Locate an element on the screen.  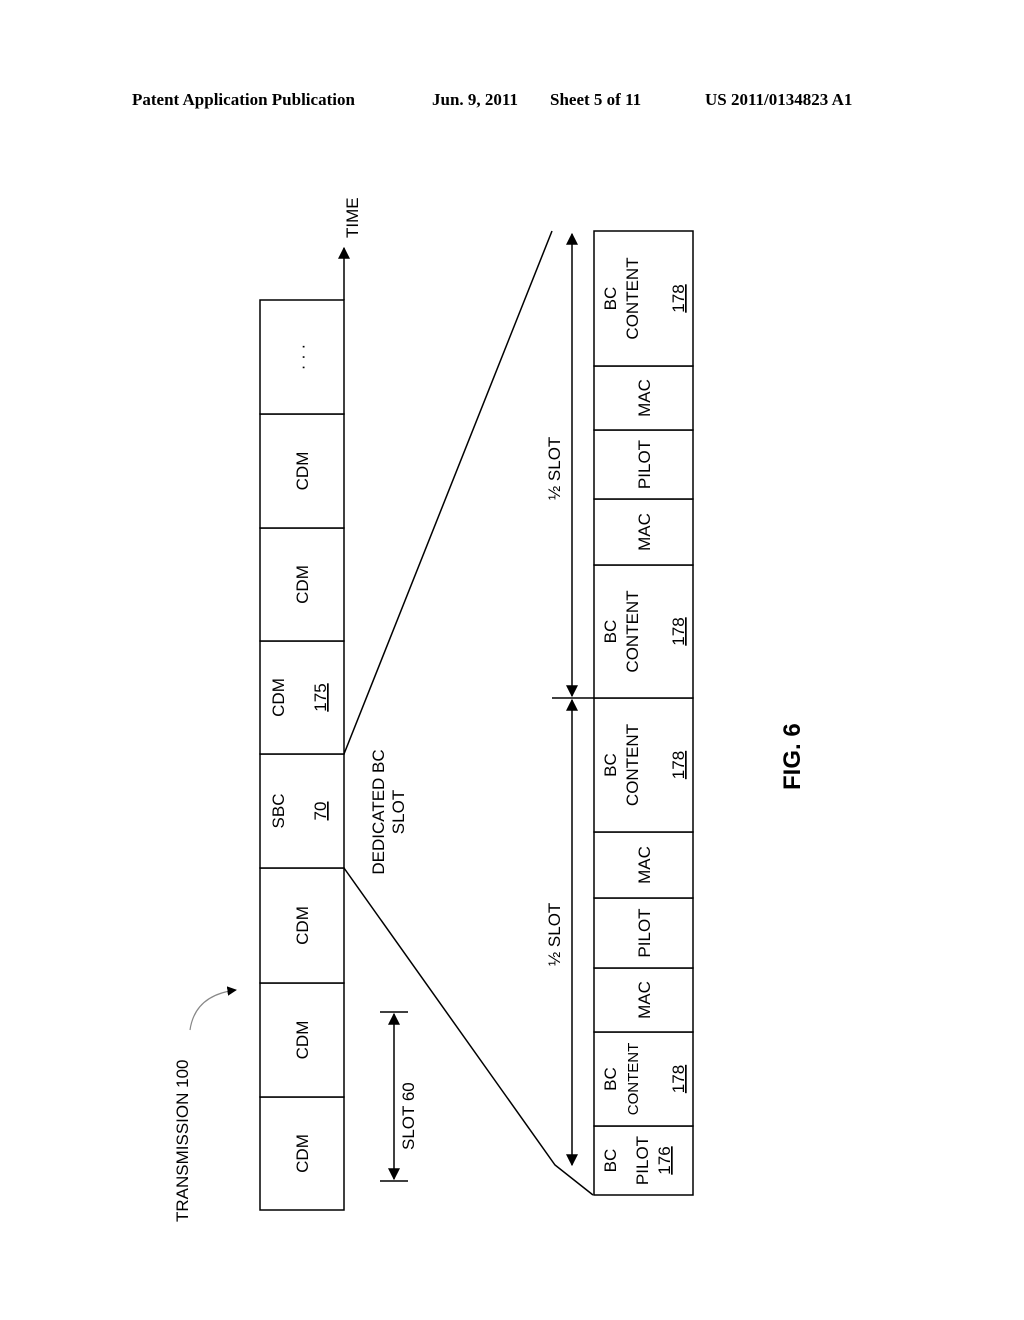
transmission-label: TRANSMISSION 100 is located at coordinates (182, 1141).